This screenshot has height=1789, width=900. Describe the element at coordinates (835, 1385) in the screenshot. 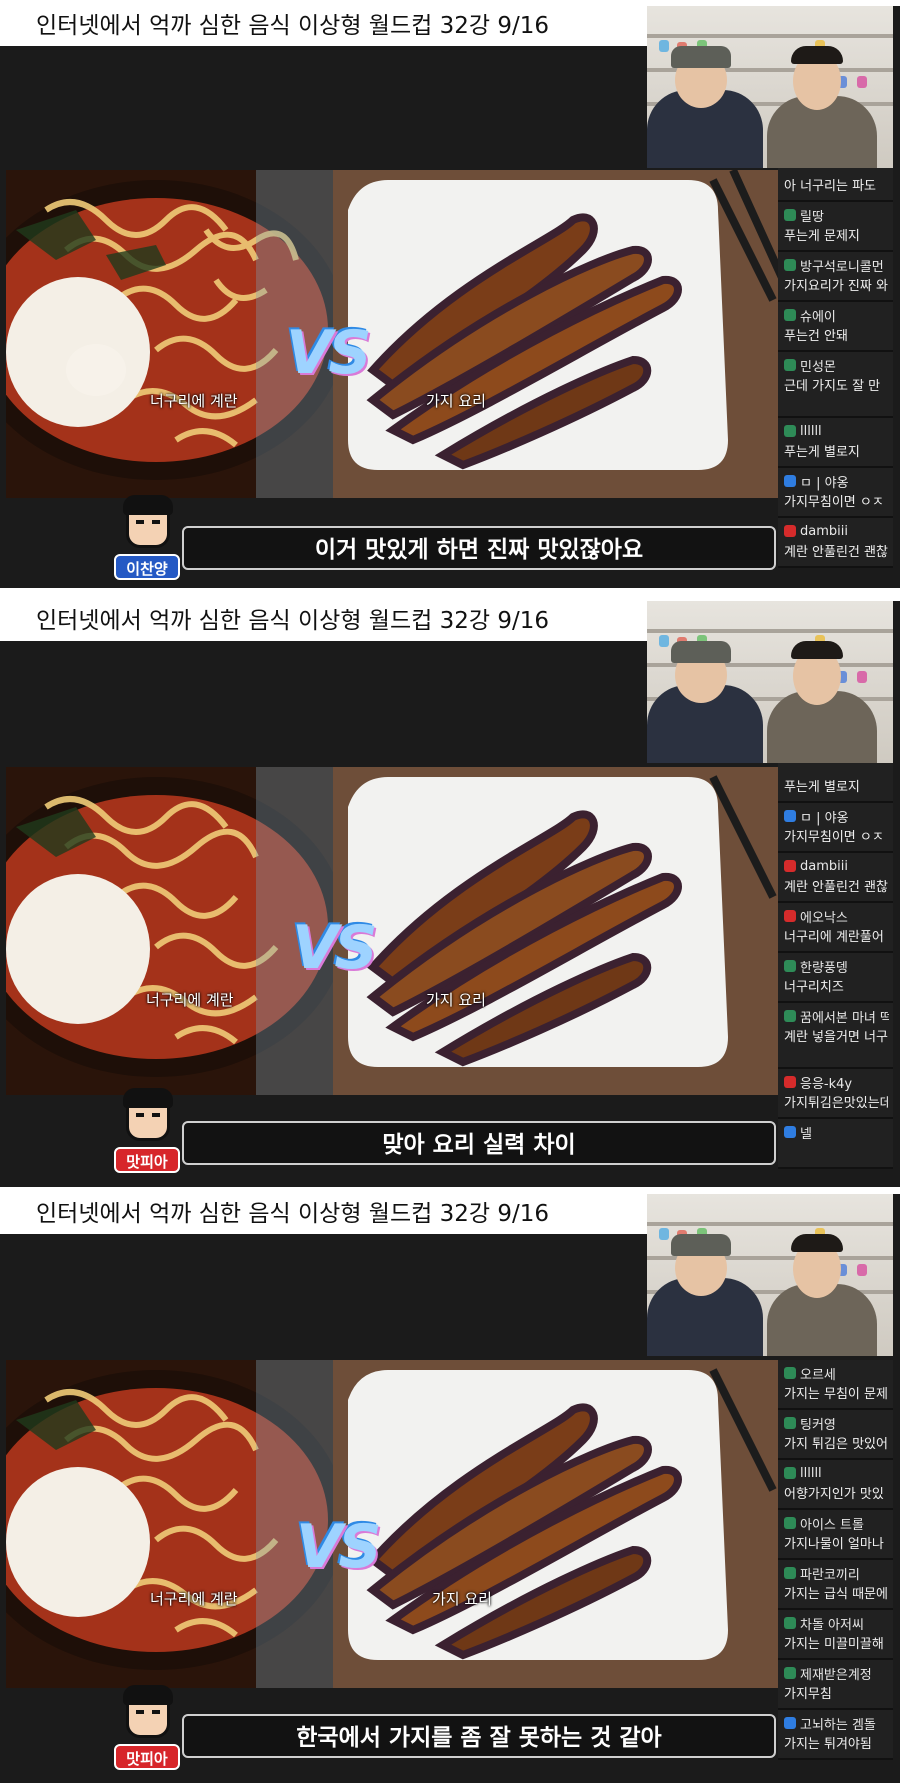

I see `chat-item: 오르세 가지는 무침이 문제` at that location.